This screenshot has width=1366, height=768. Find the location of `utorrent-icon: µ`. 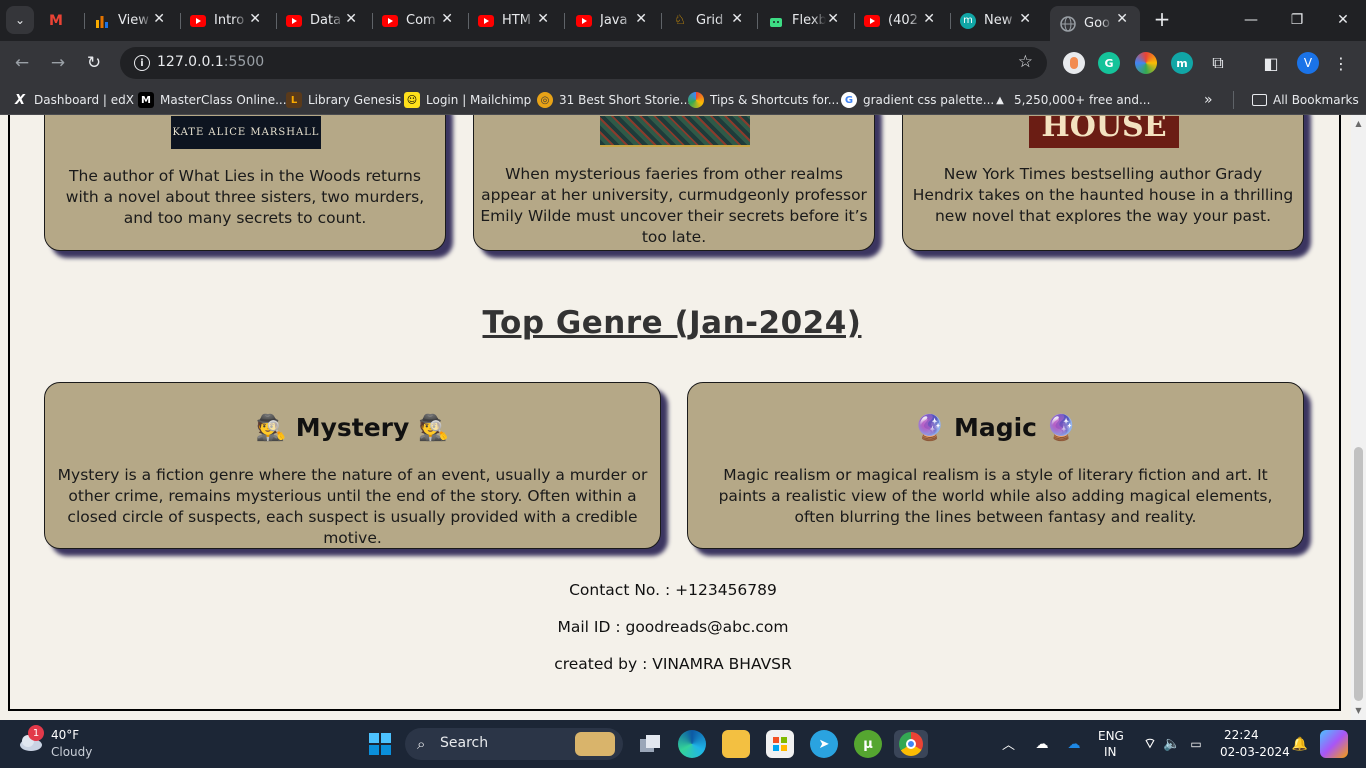

utorrent-icon: µ is located at coordinates (868, 744).